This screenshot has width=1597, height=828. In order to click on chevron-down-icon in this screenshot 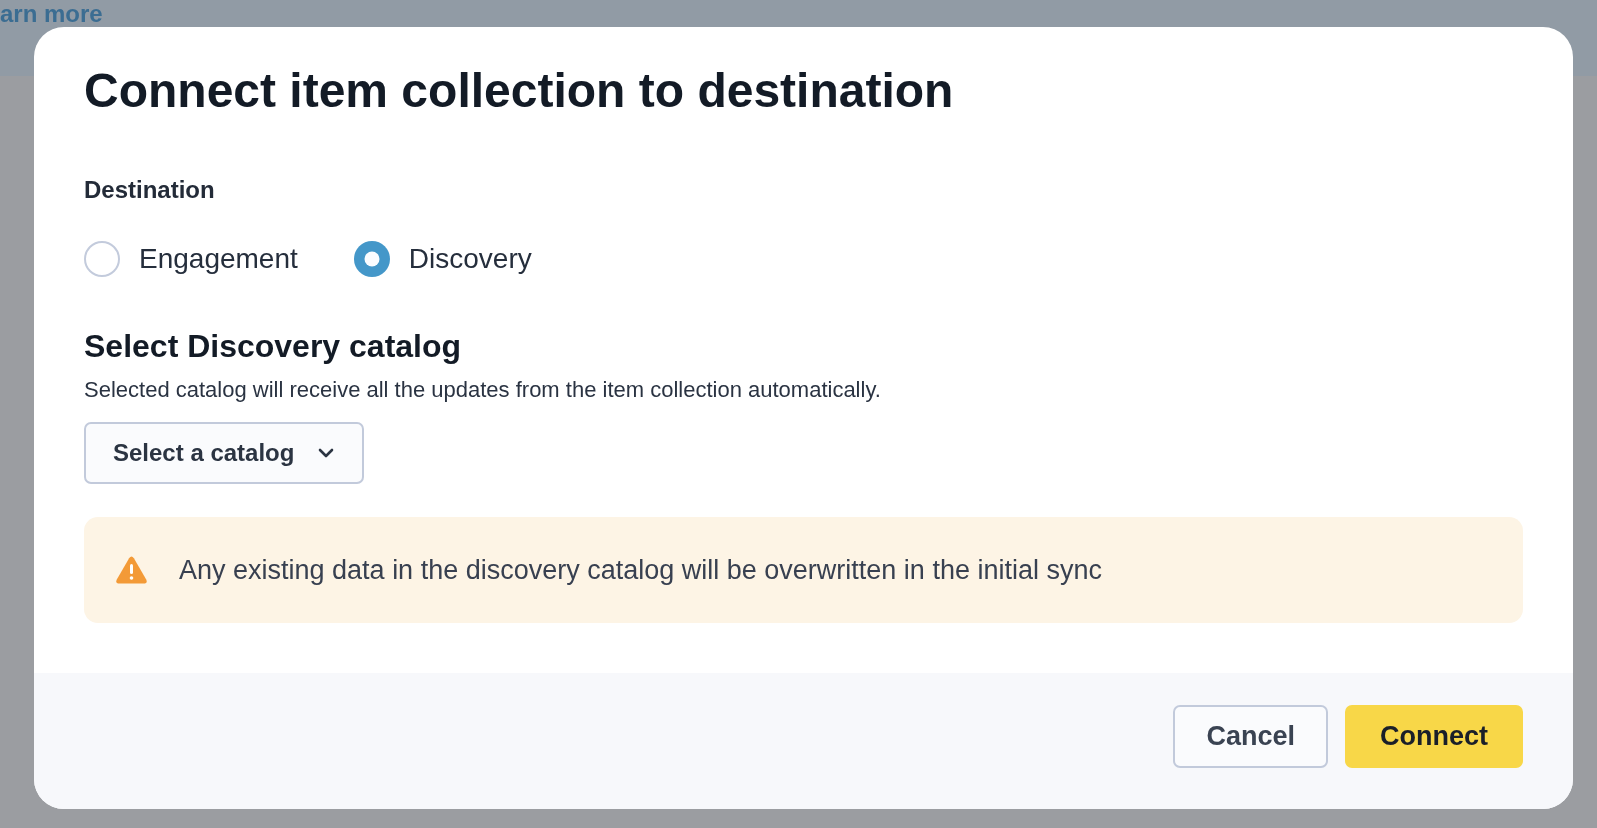, I will do `click(326, 453)`.